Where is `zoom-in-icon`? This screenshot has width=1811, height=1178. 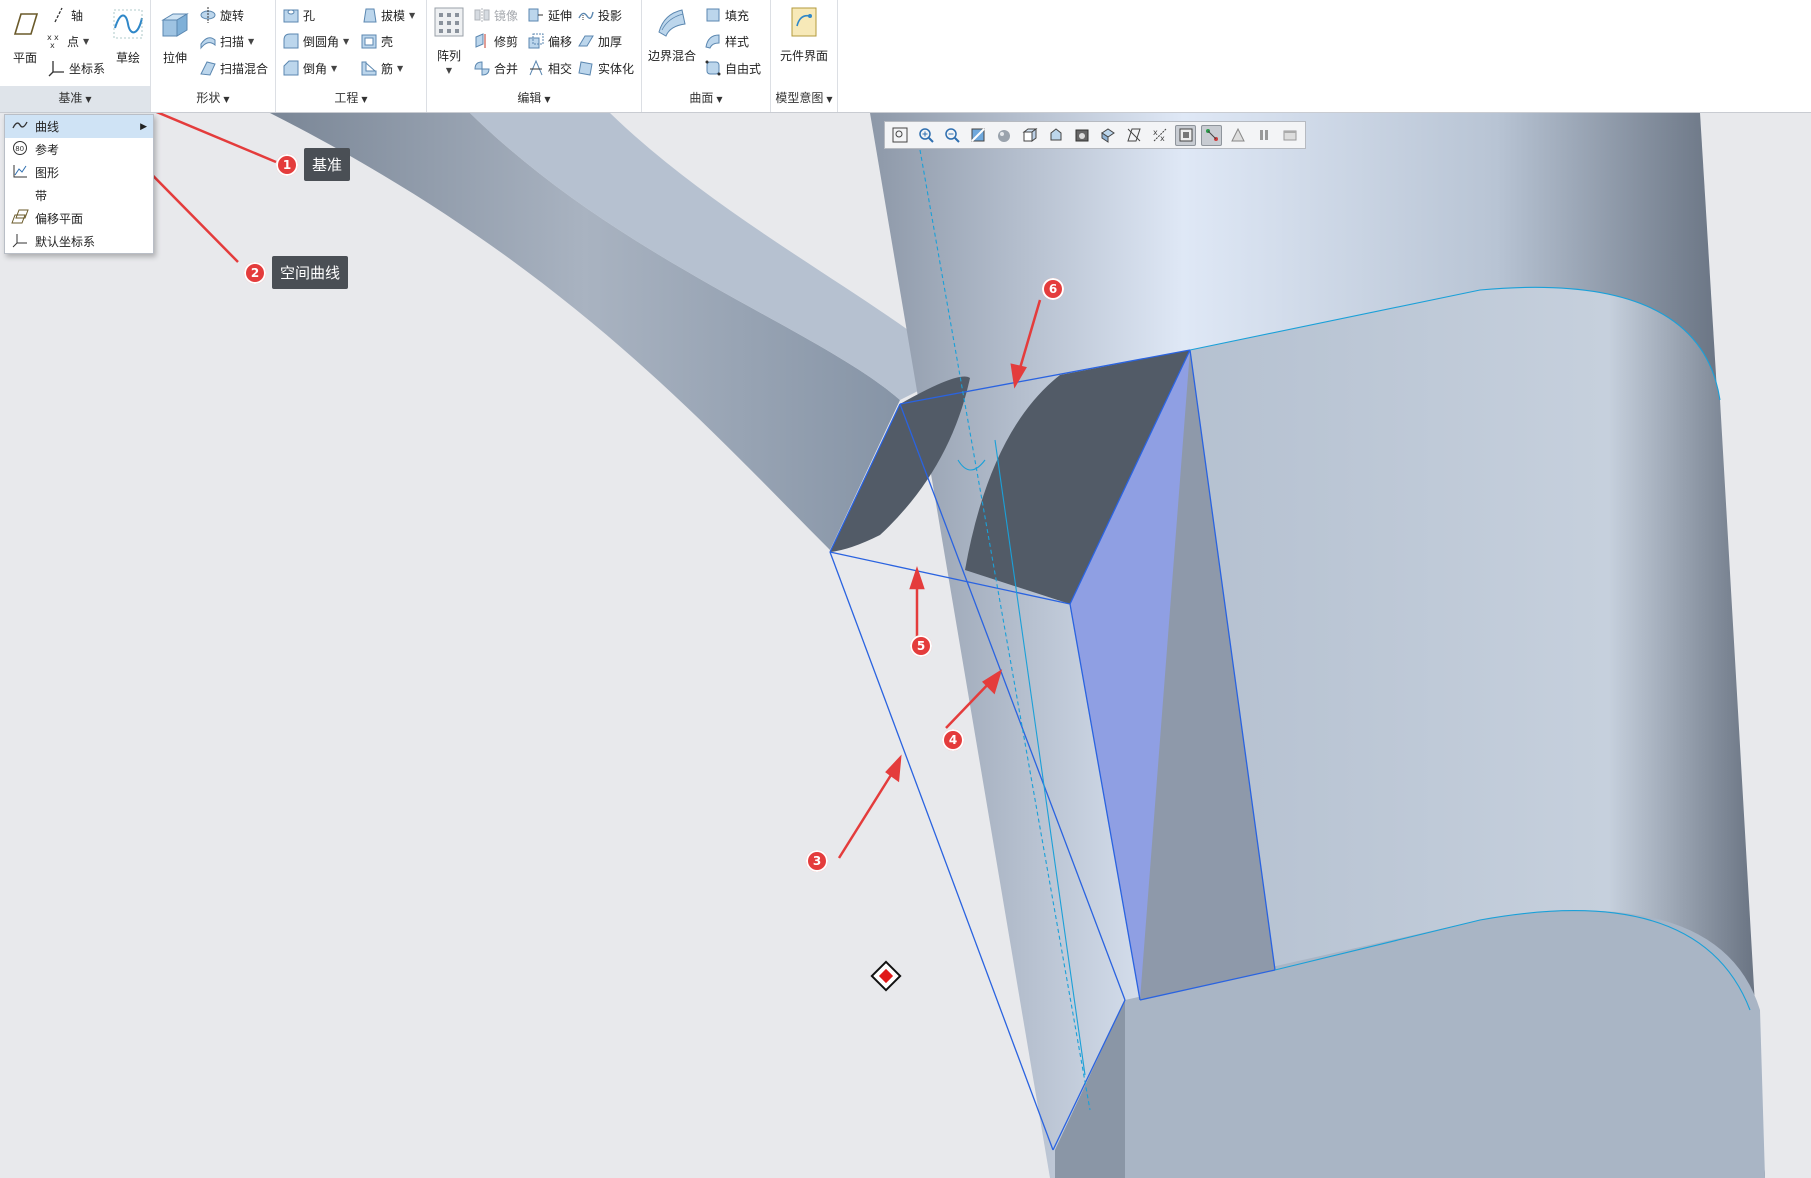 zoom-in-icon is located at coordinates (925, 135).